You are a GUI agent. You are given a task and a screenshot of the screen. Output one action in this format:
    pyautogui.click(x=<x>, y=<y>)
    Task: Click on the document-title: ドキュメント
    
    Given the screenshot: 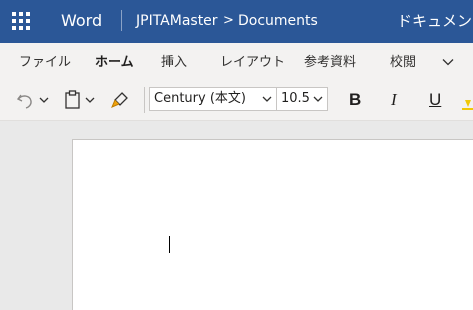 What is the action you would take?
    pyautogui.click(x=435, y=21)
    